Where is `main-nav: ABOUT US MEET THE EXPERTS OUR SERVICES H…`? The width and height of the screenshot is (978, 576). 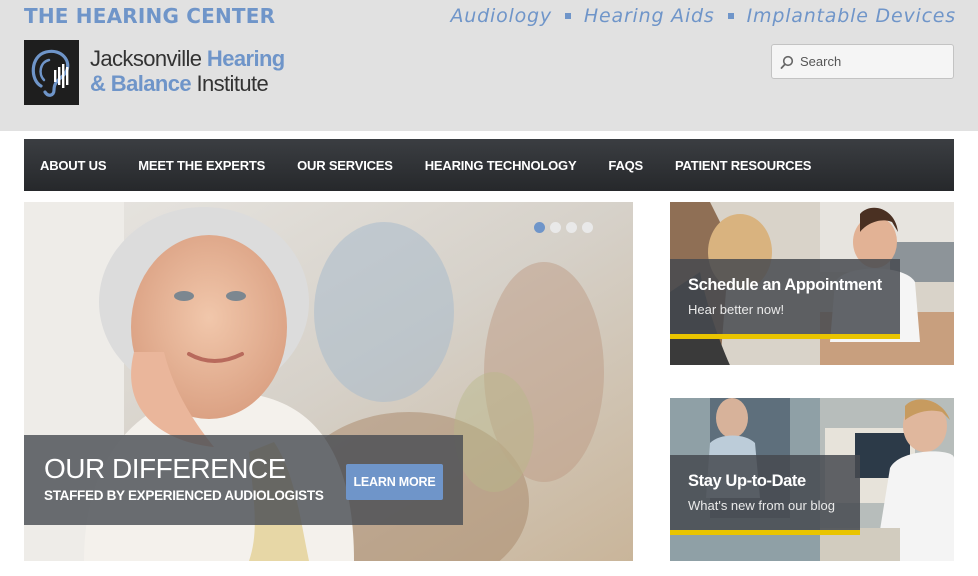 main-nav: ABOUT US MEET THE EXPERTS OUR SERVICES H… is located at coordinates (489, 165).